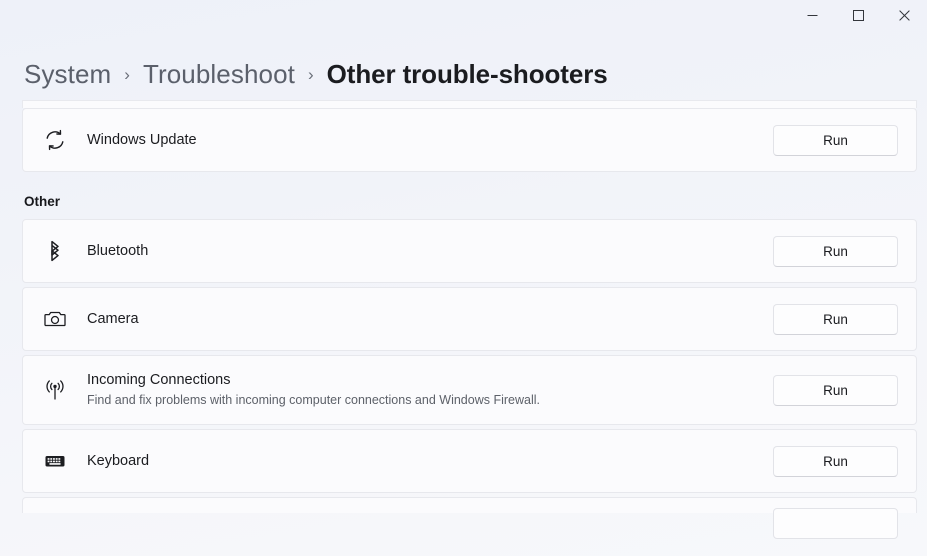 The width and height of the screenshot is (927, 556). Describe the element at coordinates (463, 15) in the screenshot. I see `title-bar` at that location.